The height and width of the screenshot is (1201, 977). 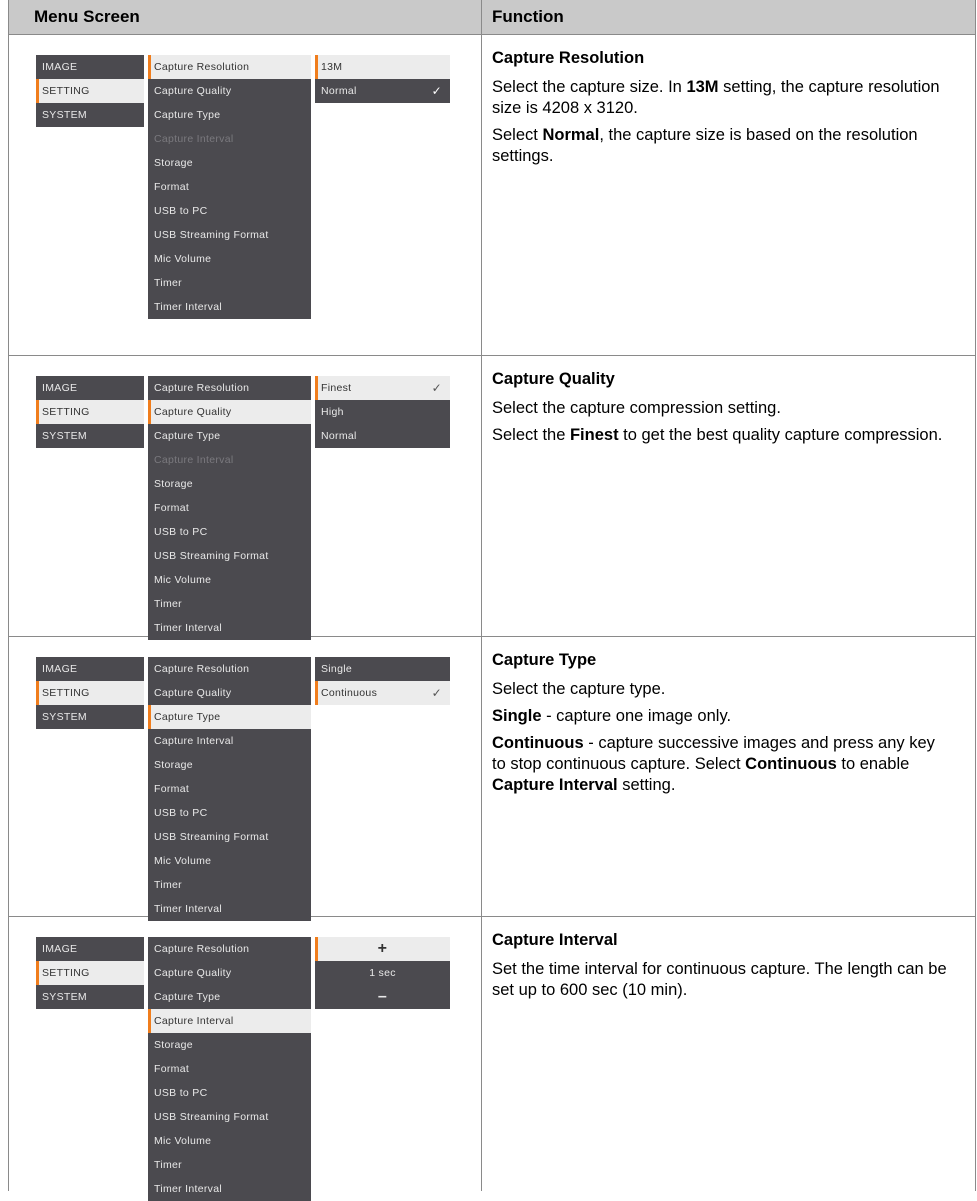 What do you see at coordinates (382, 91) in the screenshot?
I see `option-normal: Normal ✓` at bounding box center [382, 91].